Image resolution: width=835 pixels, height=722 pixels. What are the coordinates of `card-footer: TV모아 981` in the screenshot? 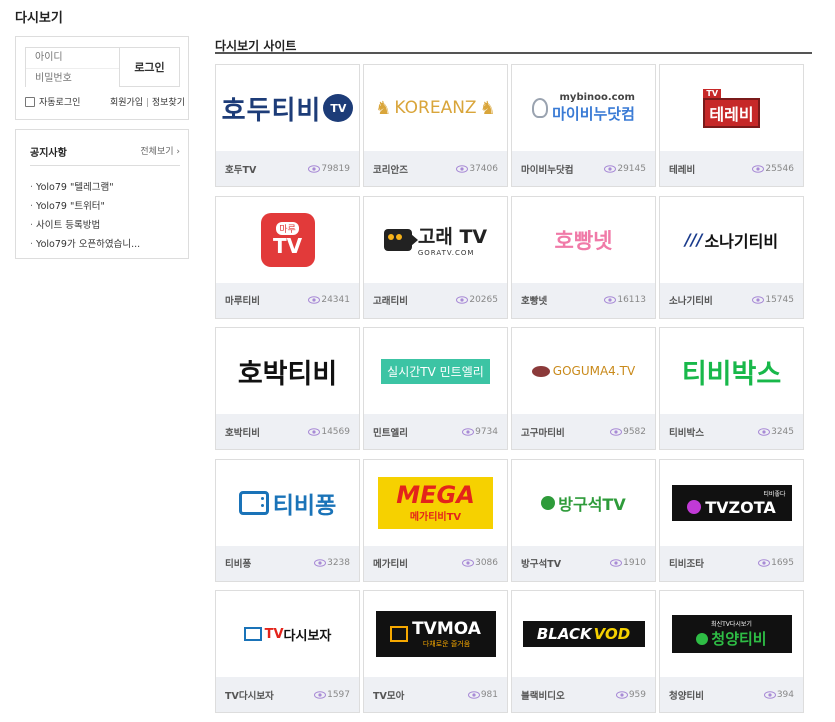 It's located at (435, 694).